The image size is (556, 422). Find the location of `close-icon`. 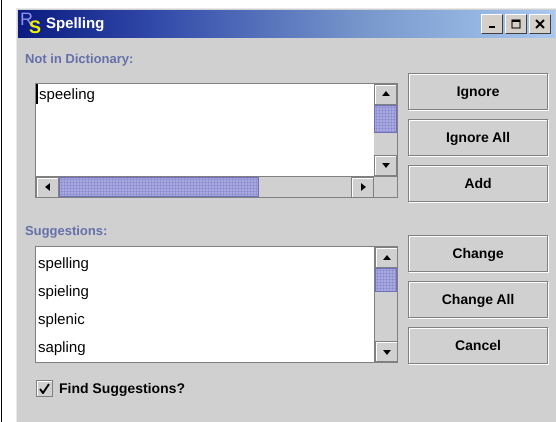

close-icon is located at coordinates (540, 24).